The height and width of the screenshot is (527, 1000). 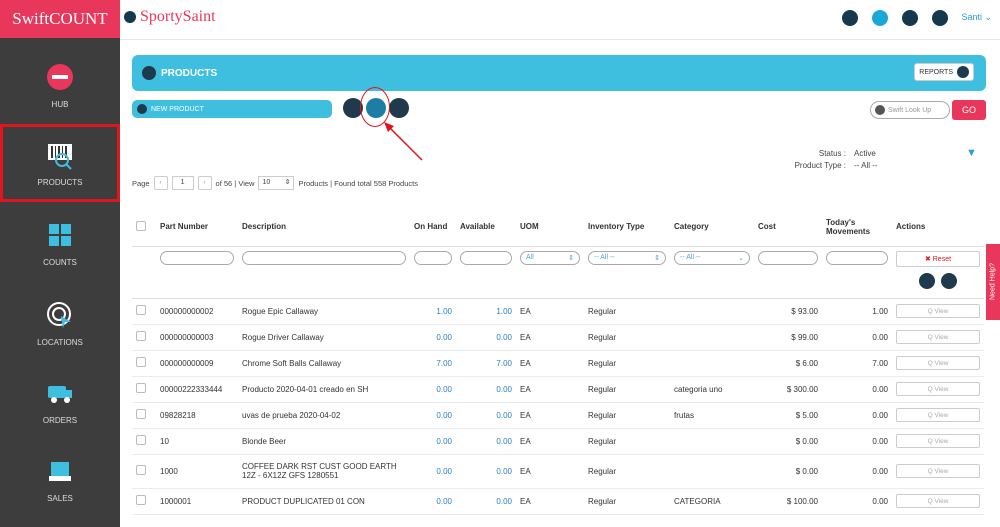 What do you see at coordinates (197, 257) in the screenshot?
I see `part-number-filter` at bounding box center [197, 257].